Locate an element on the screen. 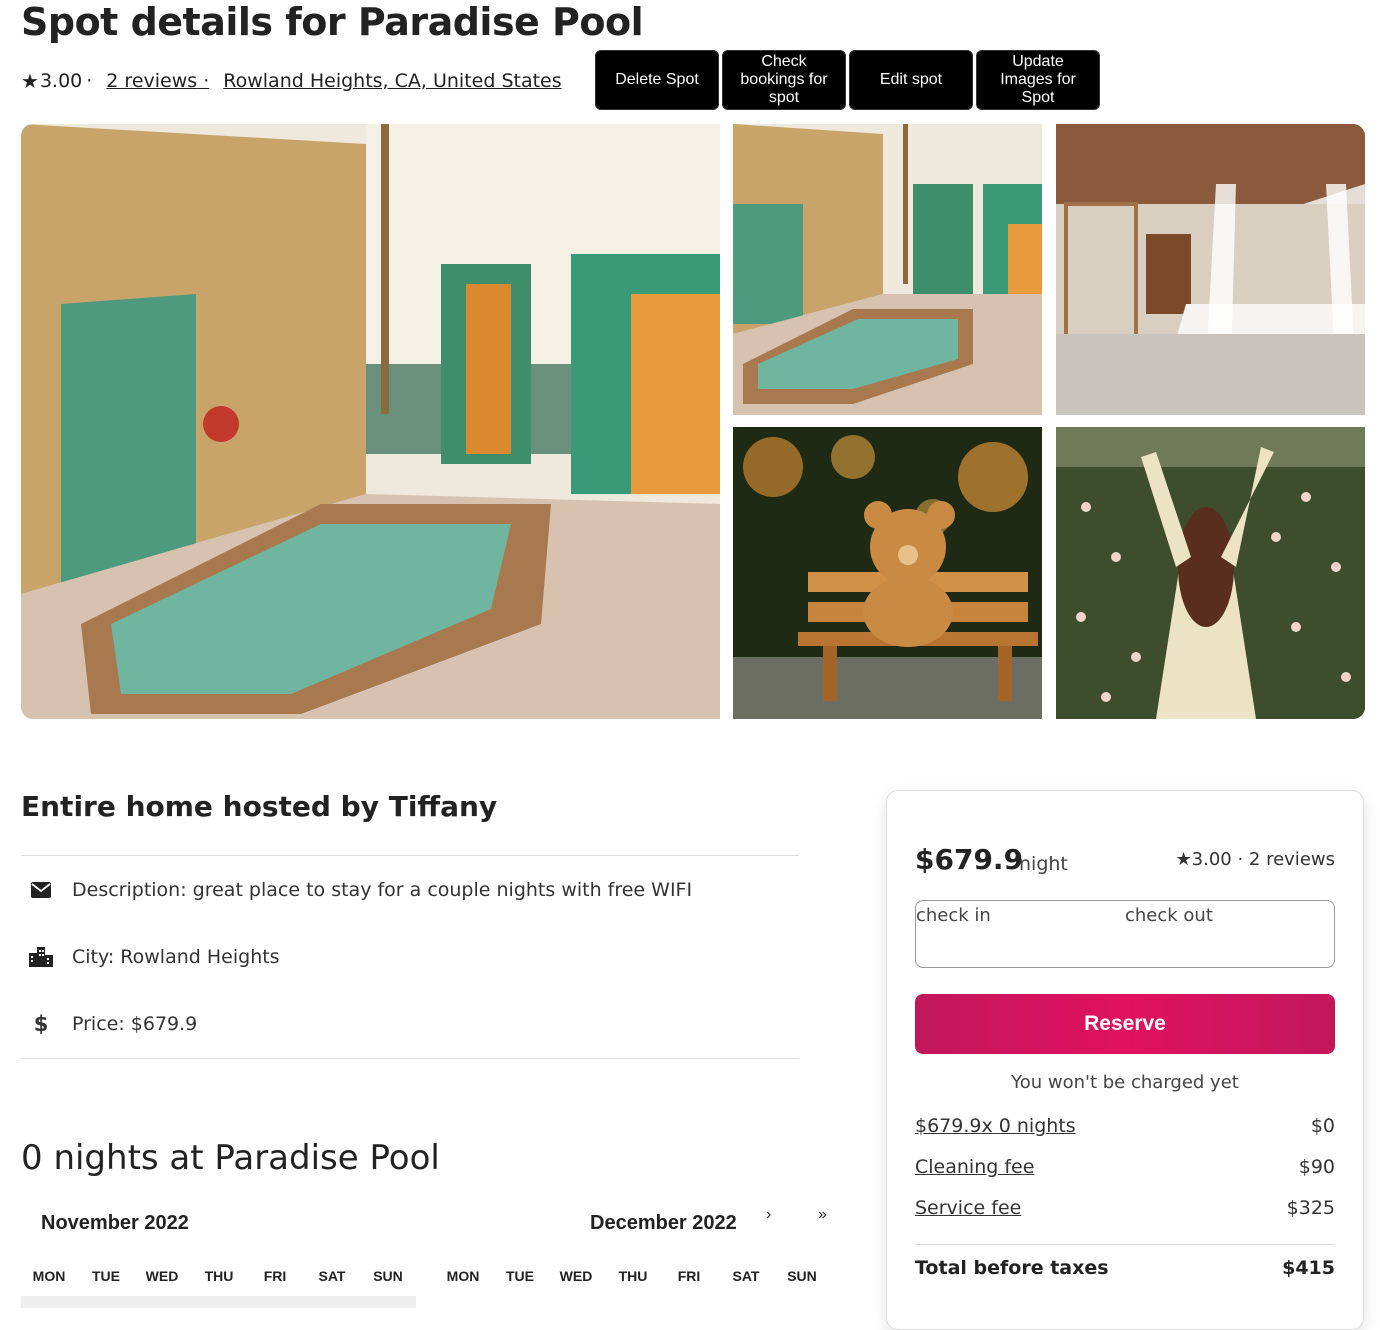  fee-row-service: Service fee $325 is located at coordinates (1125, 1208).